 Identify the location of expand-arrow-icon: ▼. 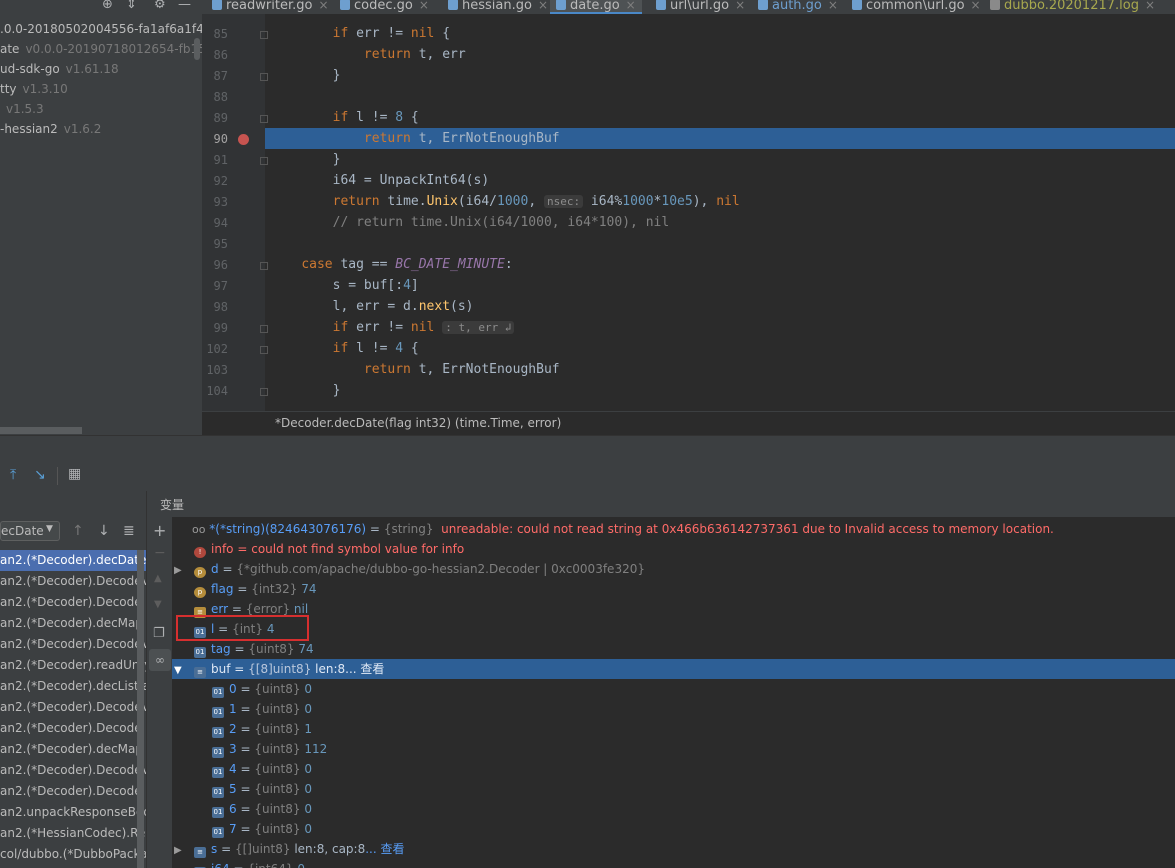
(180, 671).